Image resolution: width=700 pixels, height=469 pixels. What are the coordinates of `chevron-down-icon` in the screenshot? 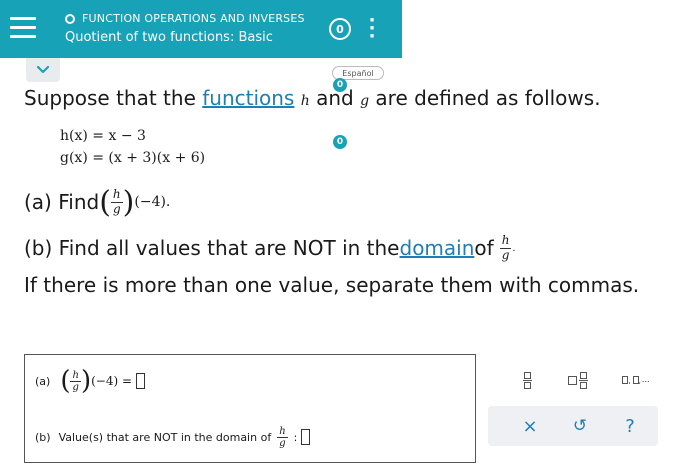 It's located at (43, 69).